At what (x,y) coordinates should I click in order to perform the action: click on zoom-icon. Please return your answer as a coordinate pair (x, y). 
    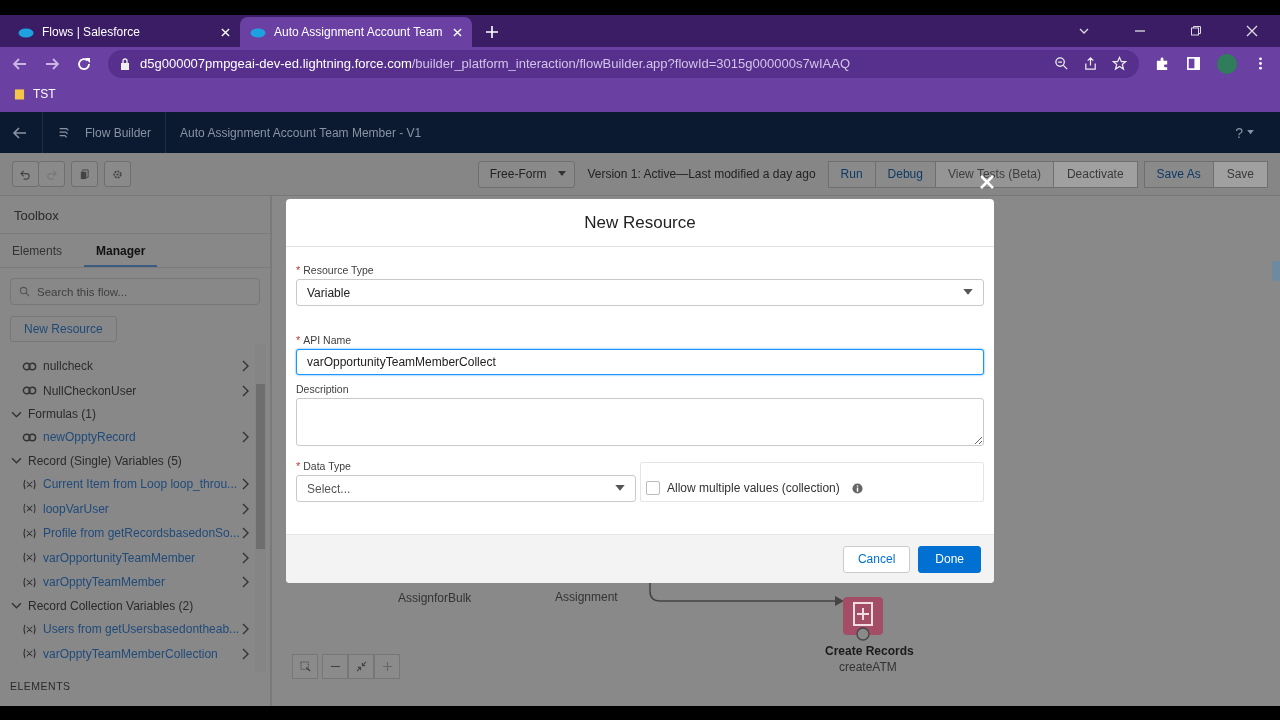
    Looking at the image, I should click on (1061, 63).